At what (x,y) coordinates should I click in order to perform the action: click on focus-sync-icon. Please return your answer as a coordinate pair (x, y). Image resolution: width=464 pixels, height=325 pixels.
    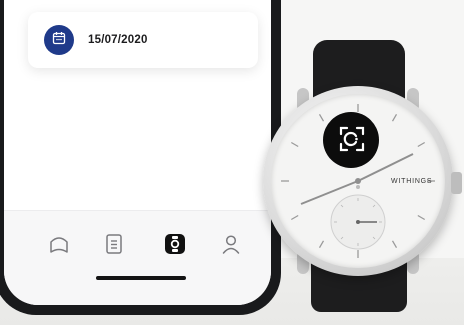
    Looking at the image, I should click on (352, 141).